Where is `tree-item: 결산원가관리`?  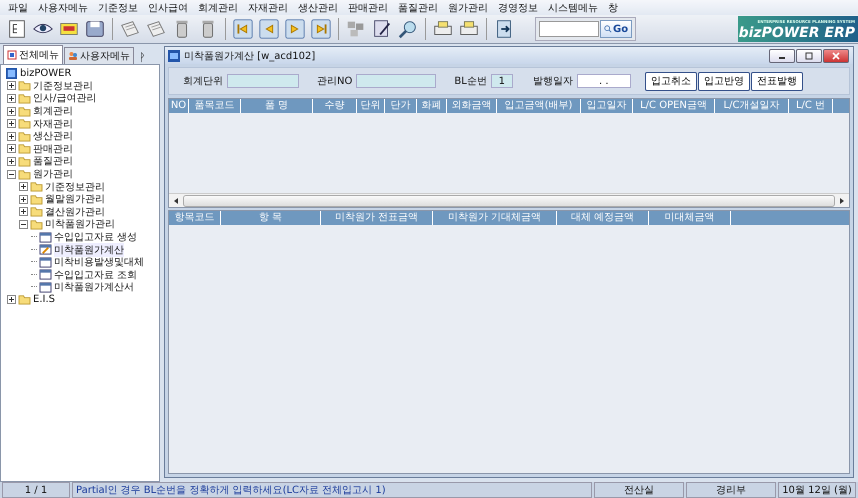
tree-item: 결산원가관리 is located at coordinates (75, 211).